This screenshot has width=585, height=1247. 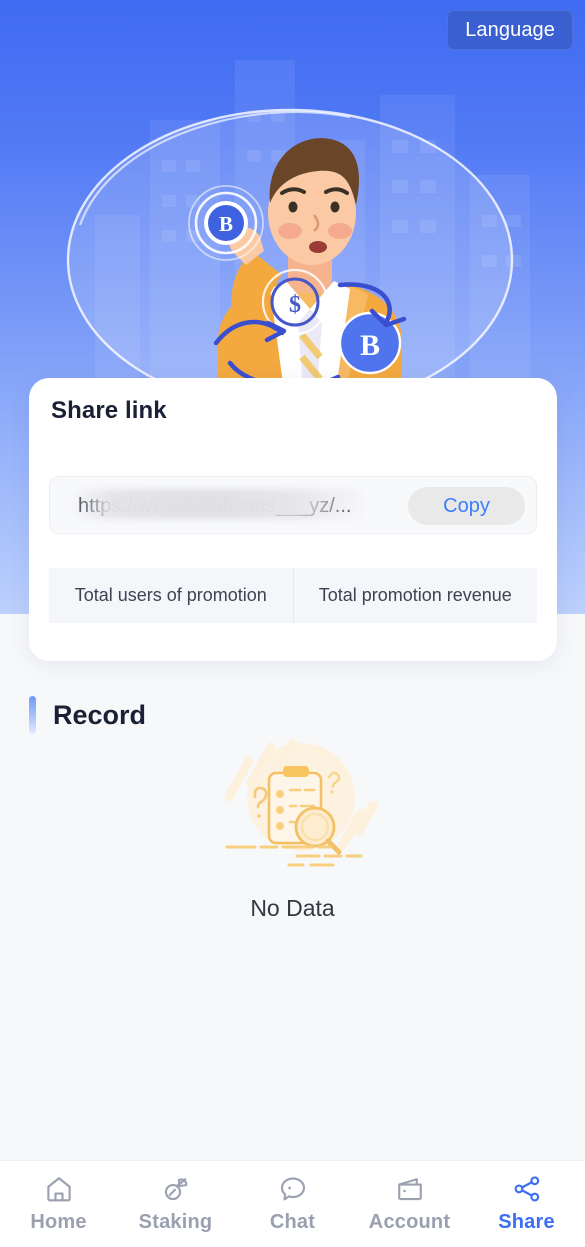 What do you see at coordinates (510, 30) in the screenshot?
I see `language-button: Language` at bounding box center [510, 30].